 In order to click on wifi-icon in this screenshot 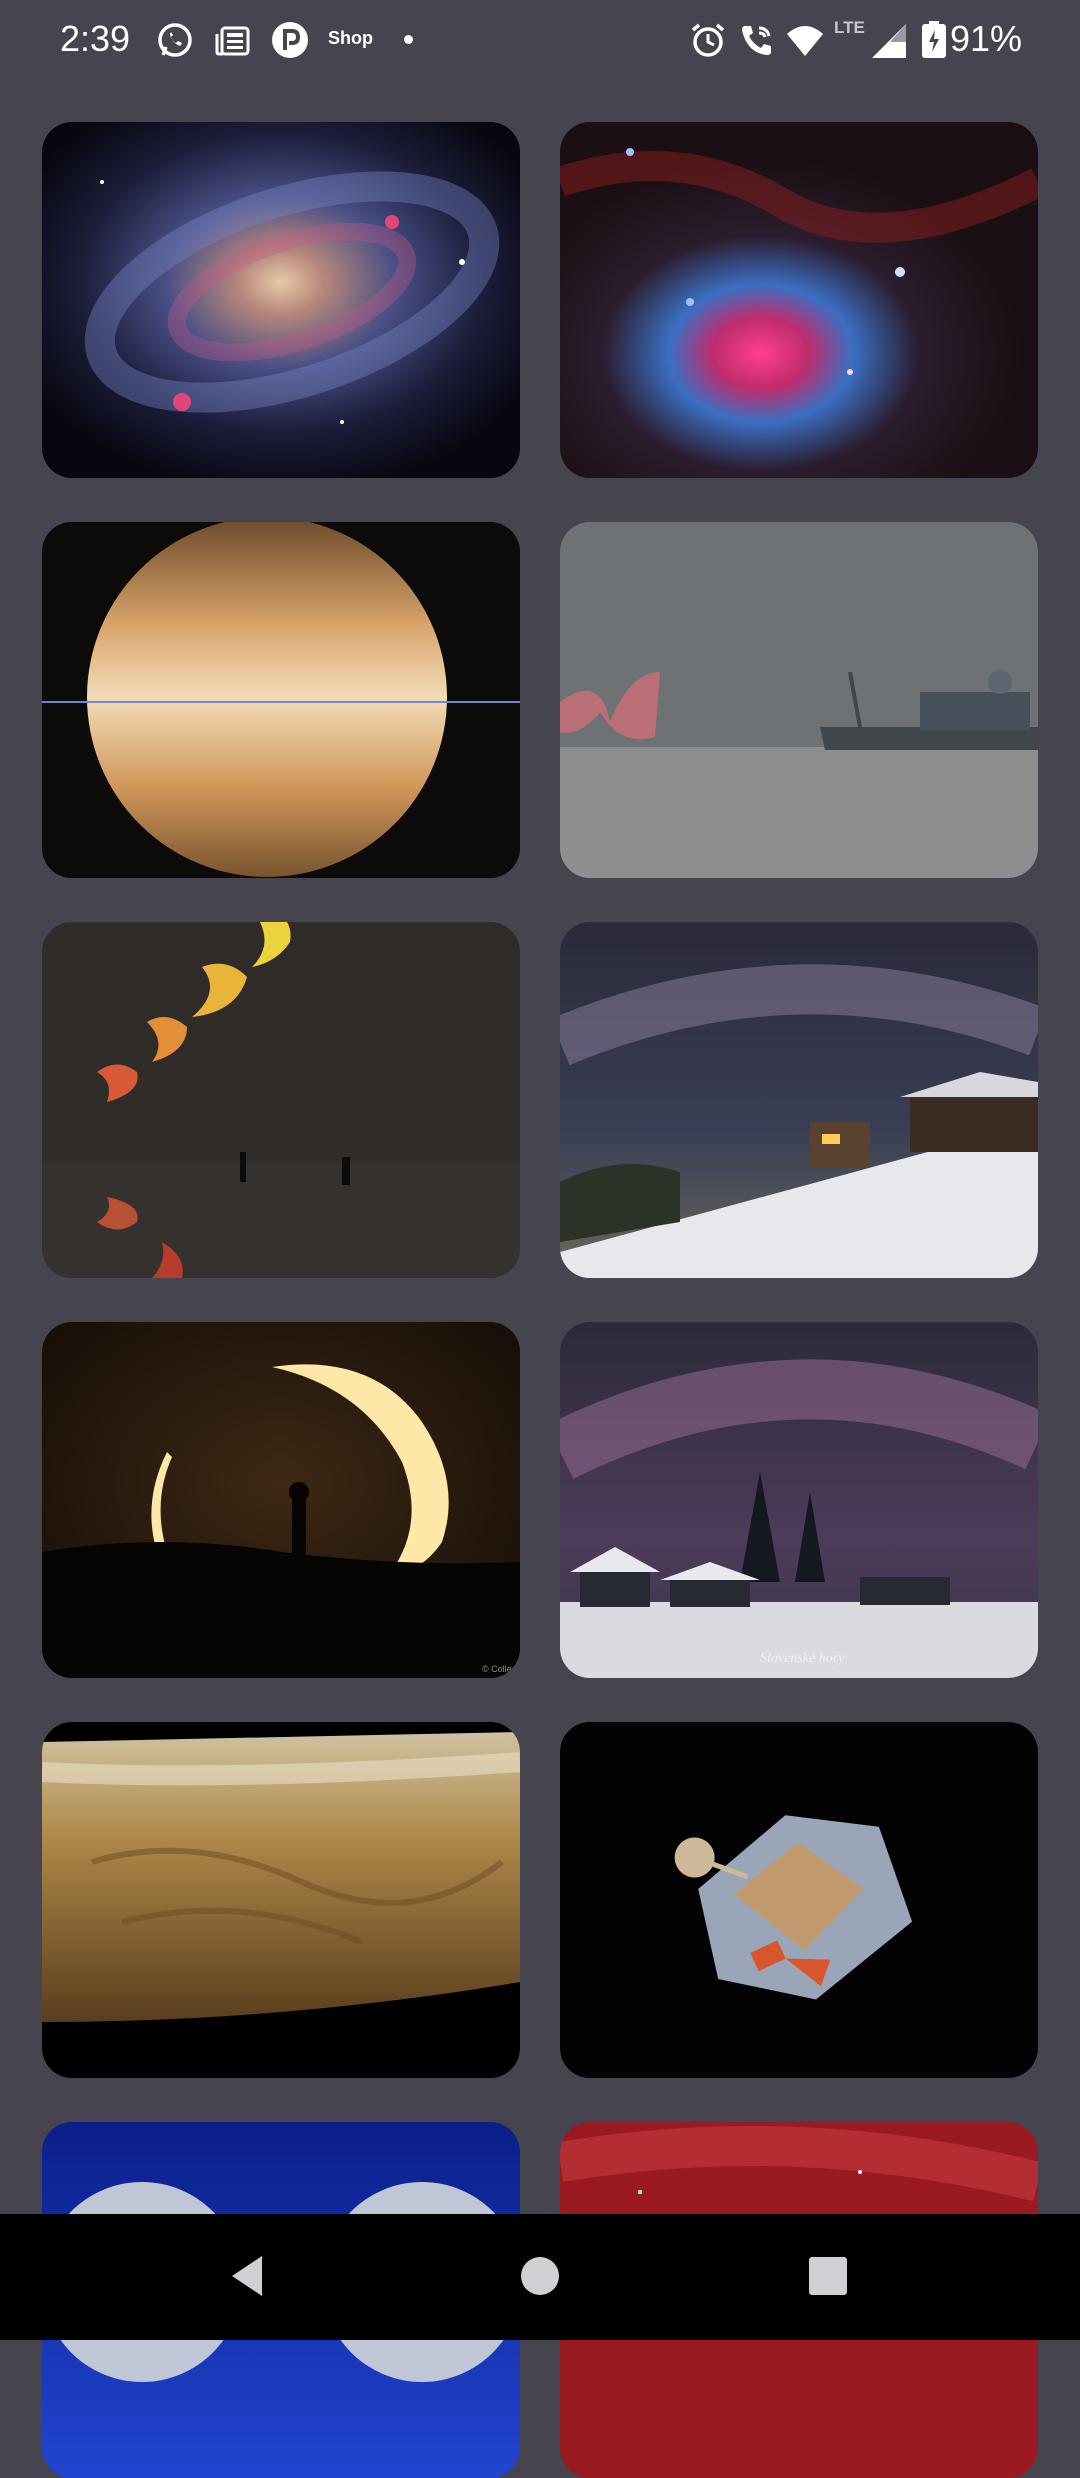, I will do `click(805, 40)`.